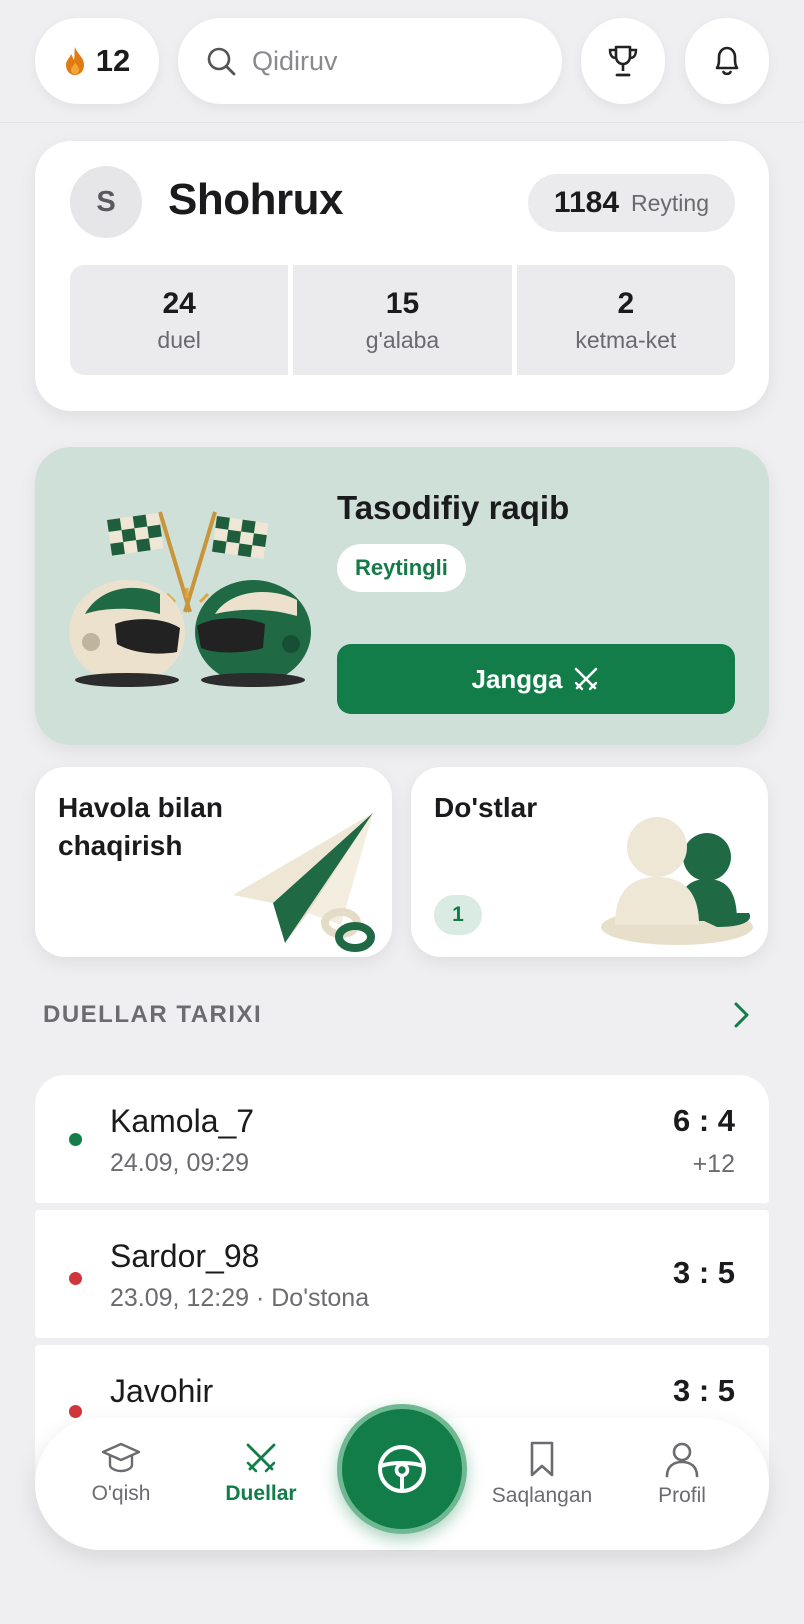  Describe the element at coordinates (402, 1015) in the screenshot. I see `duel-history-header: DUELLAR TARIXI` at that location.